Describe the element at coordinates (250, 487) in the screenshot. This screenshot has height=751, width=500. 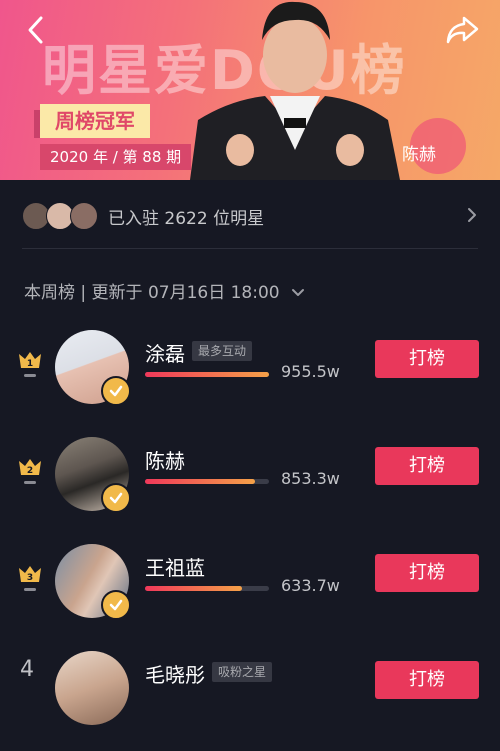
I see `ranking-item-2: 2 陈赫 853.3w 打榜` at that location.